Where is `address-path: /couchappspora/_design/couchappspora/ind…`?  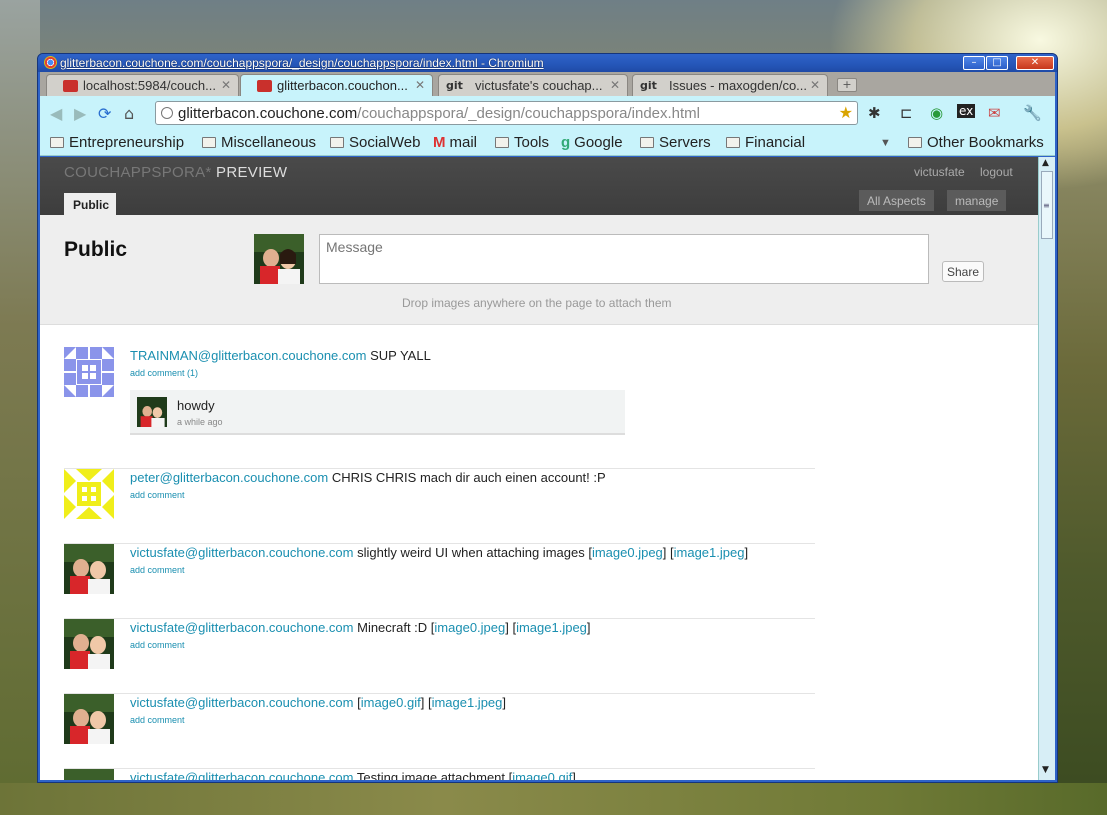
address-path: /couchappspora/_design/couchappspora/ind… is located at coordinates (529, 113).